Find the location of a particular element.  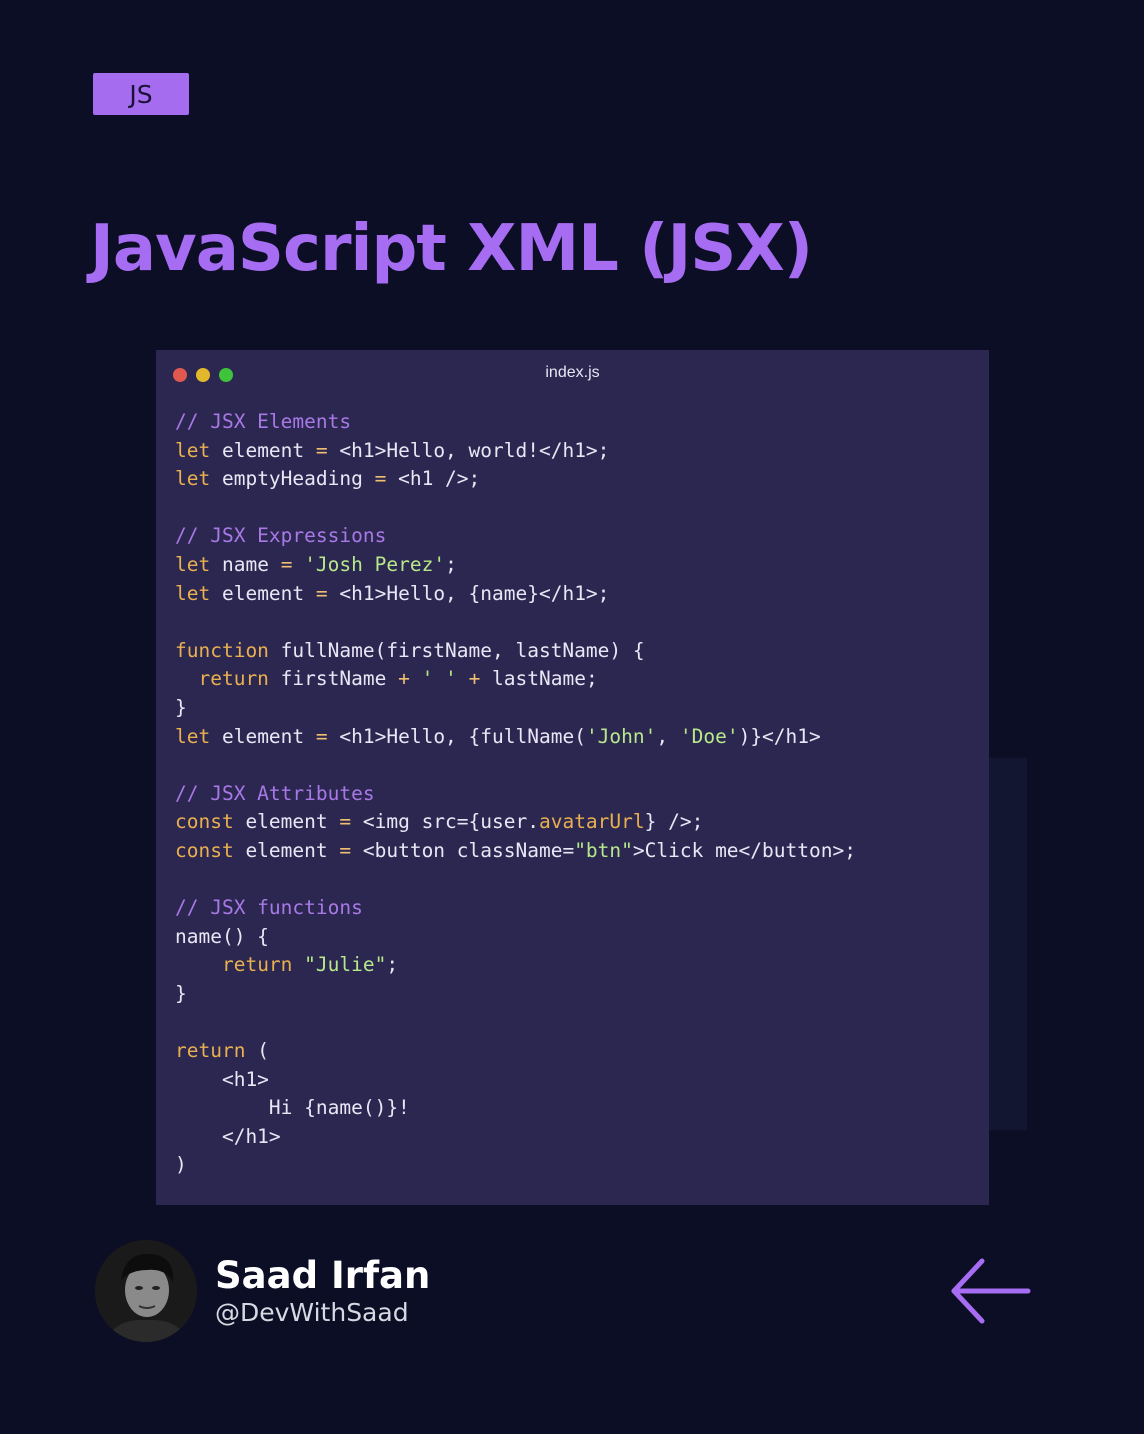

code-token-comment: // JSX Elements is located at coordinates (263, 421).